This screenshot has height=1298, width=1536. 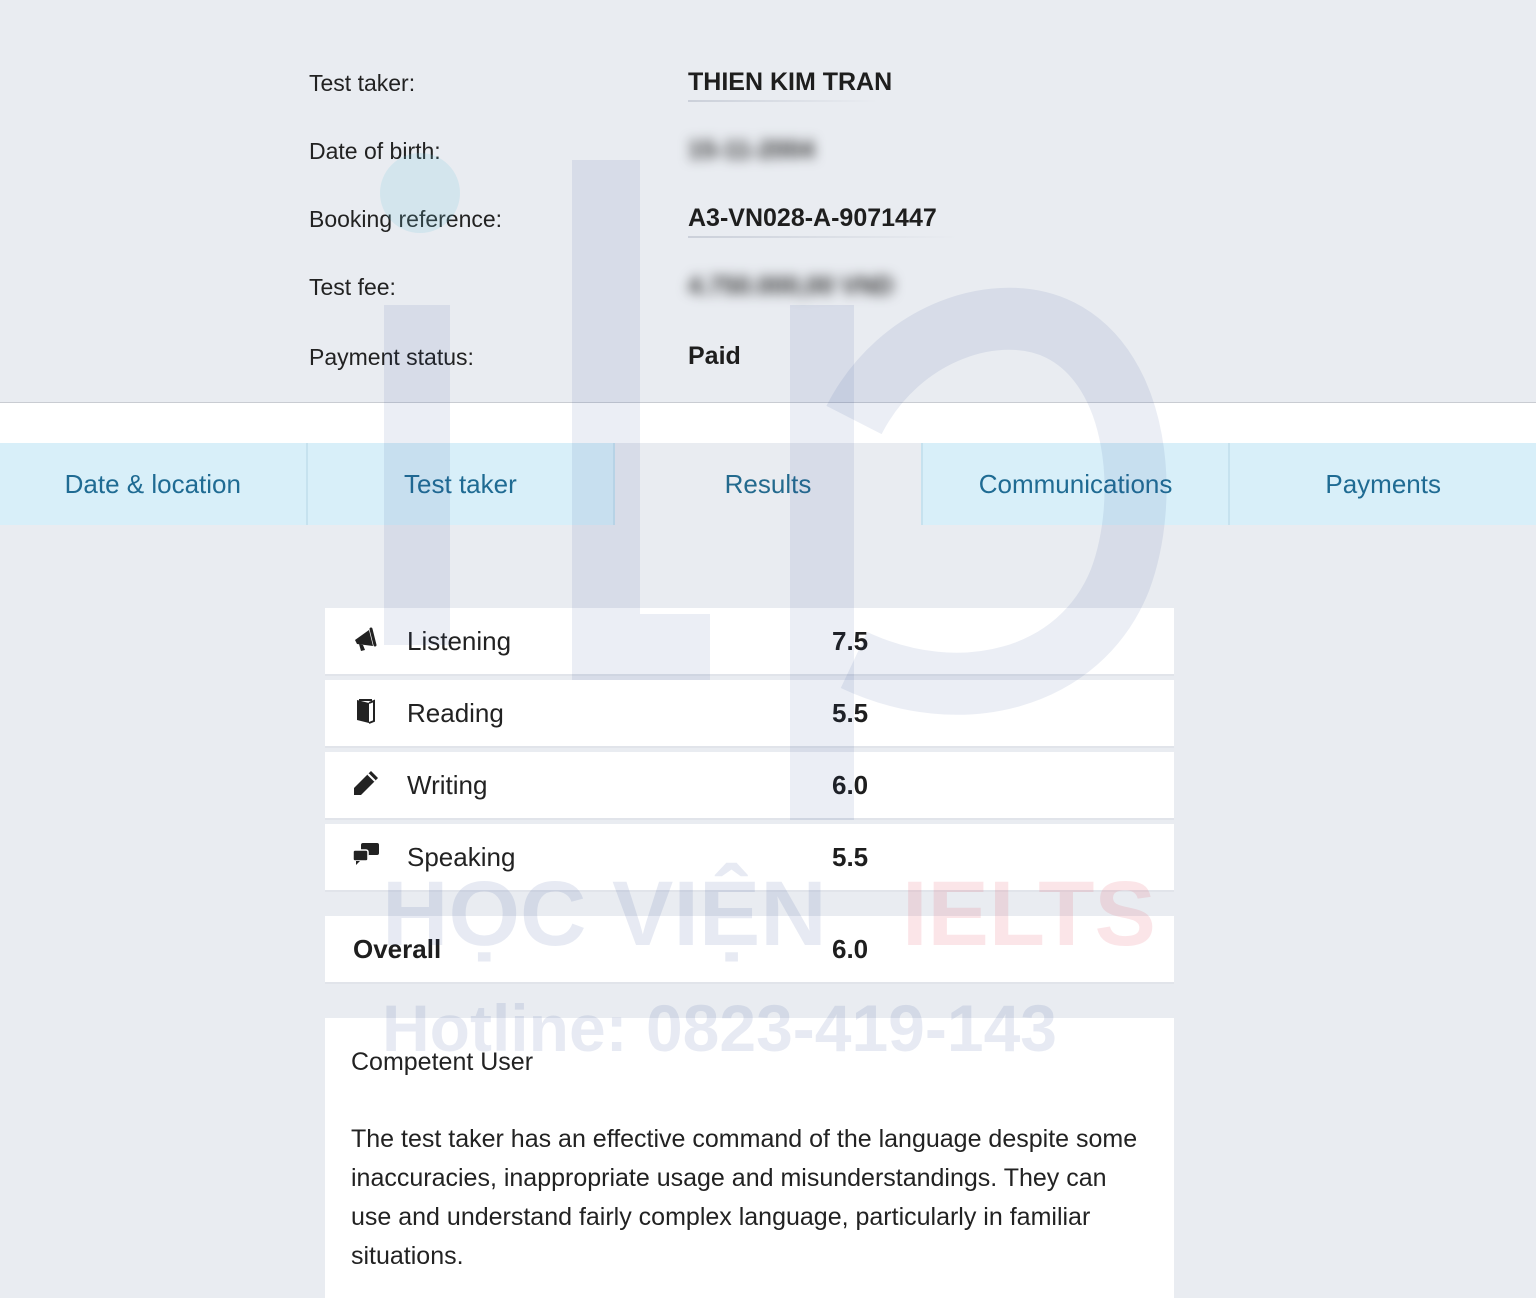 What do you see at coordinates (154, 484) in the screenshot?
I see `tab-date-location: Date & location` at bounding box center [154, 484].